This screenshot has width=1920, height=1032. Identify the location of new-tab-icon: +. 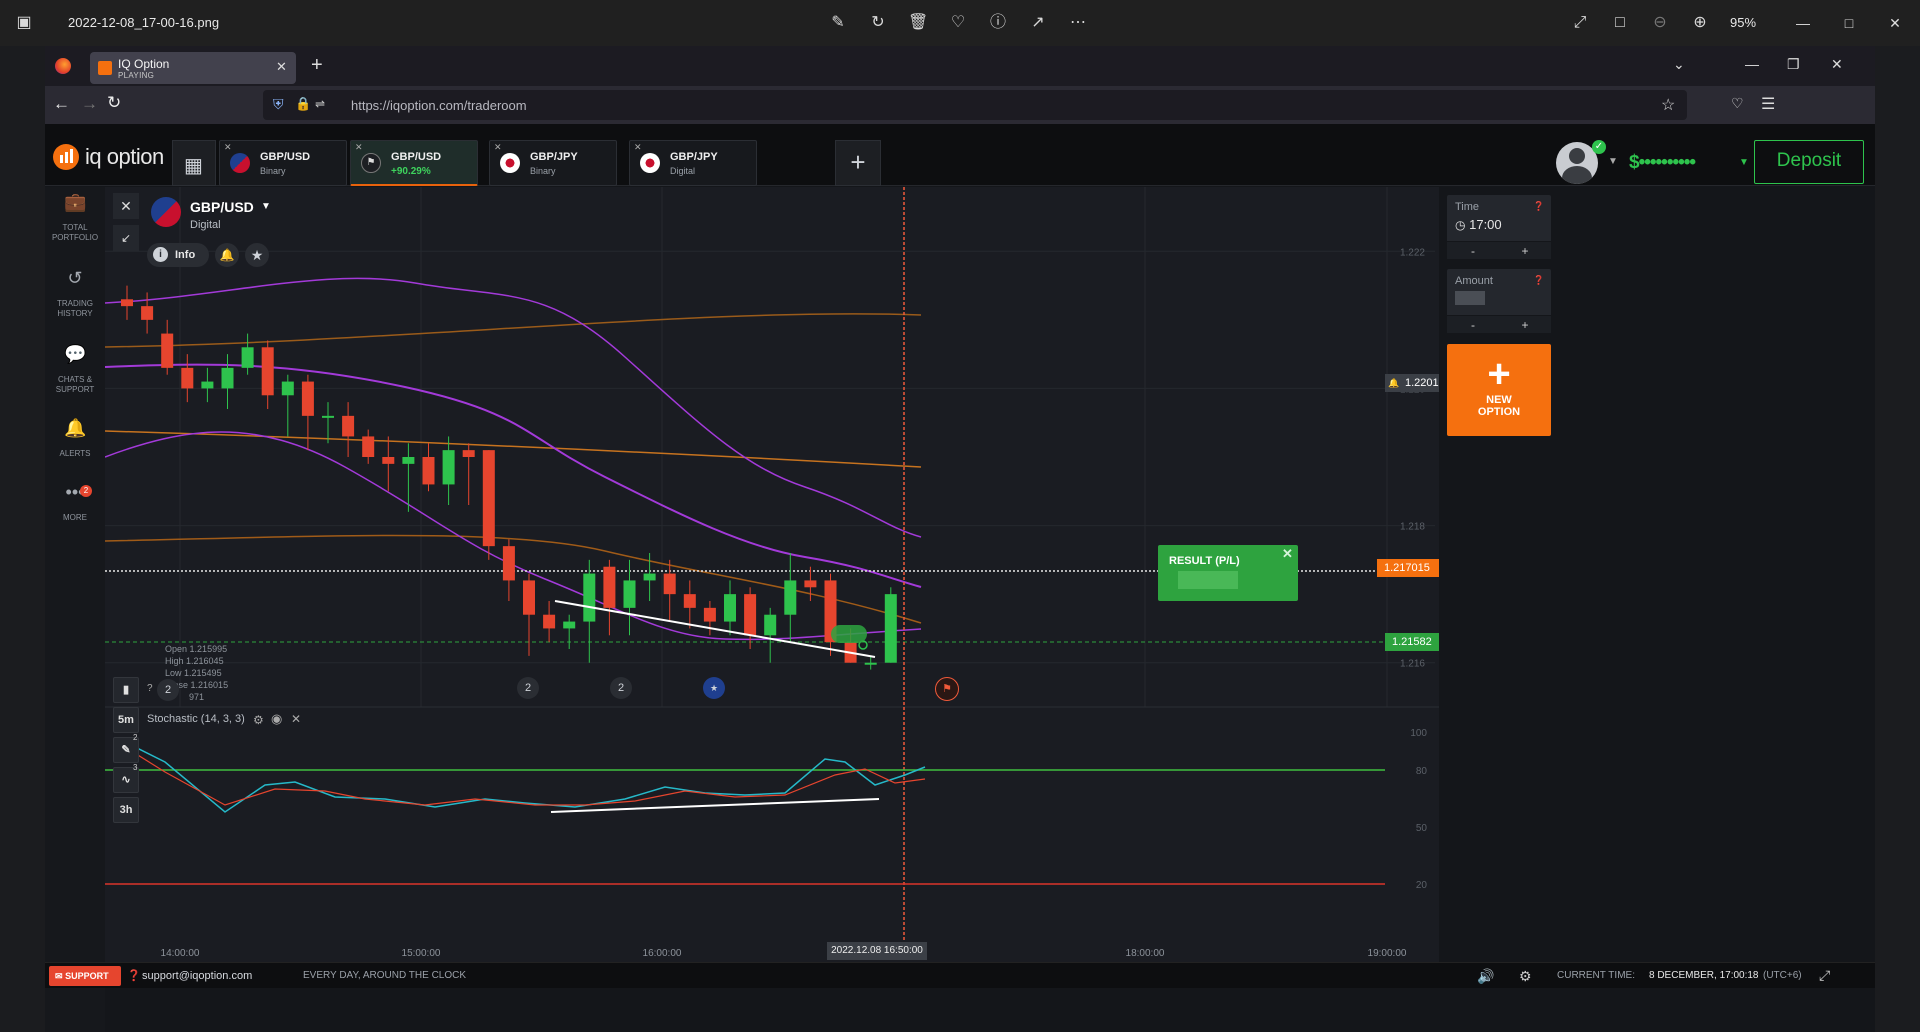
(317, 65).